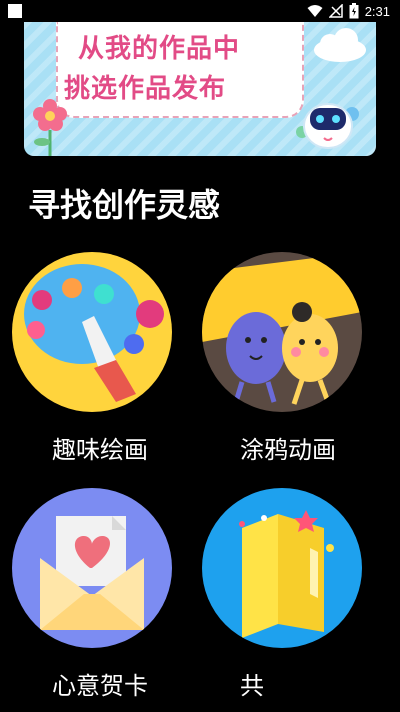  Describe the element at coordinates (282, 328) in the screenshot. I see `doodle-characters-icon` at that location.